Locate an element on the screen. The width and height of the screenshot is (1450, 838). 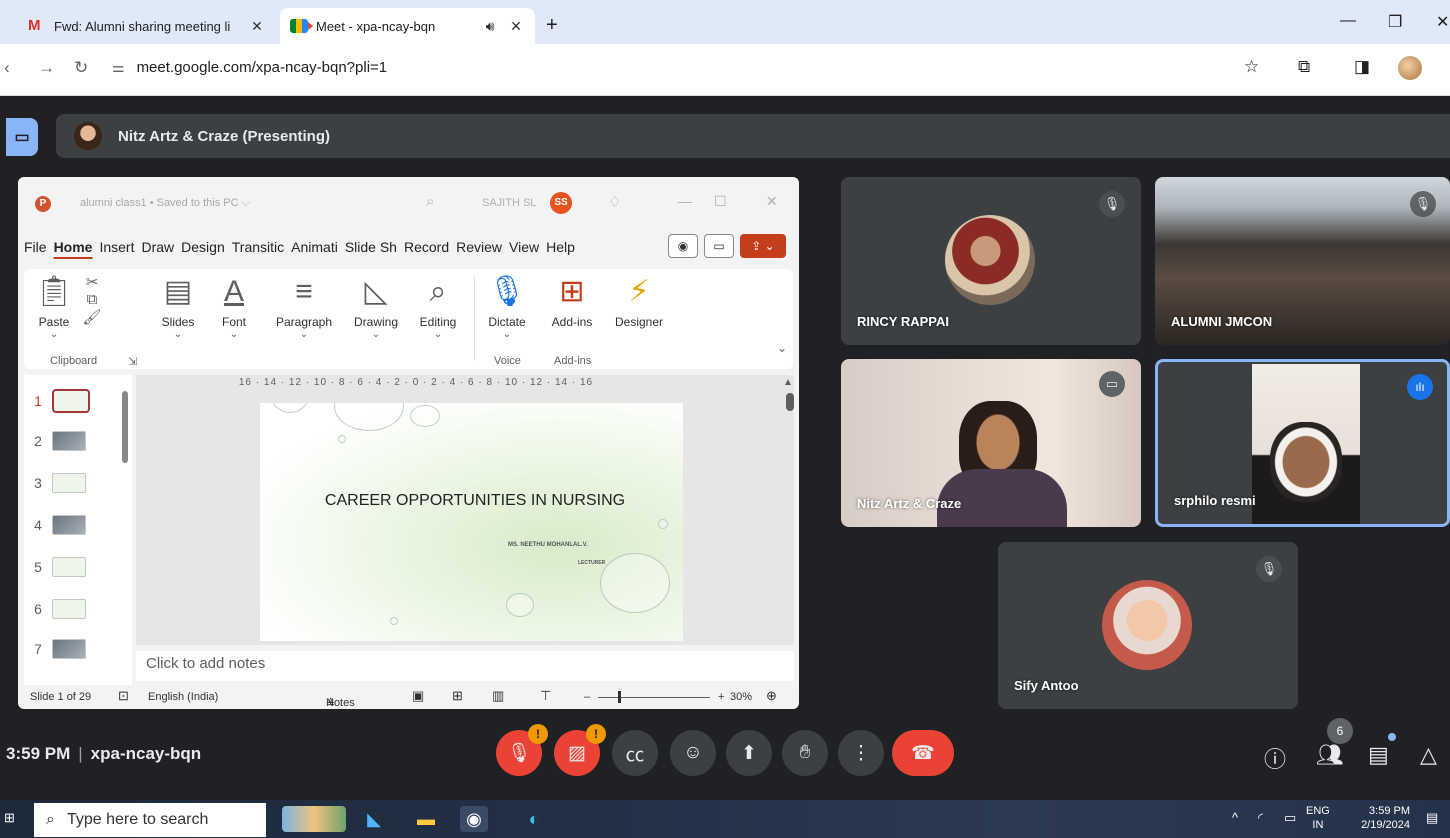
slide-thumbnail: 6 is located at coordinates (74, 609).